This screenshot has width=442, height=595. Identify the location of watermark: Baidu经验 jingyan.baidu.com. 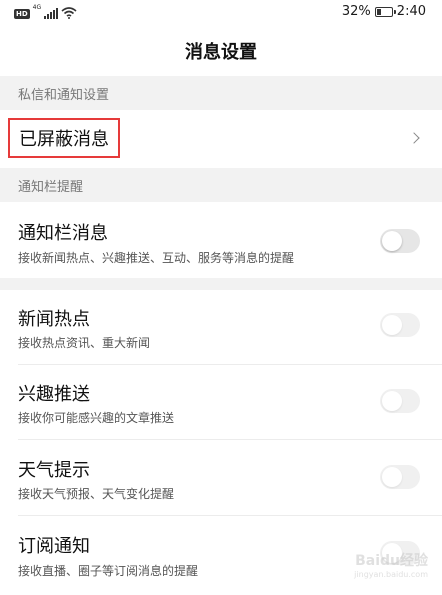
(391, 564).